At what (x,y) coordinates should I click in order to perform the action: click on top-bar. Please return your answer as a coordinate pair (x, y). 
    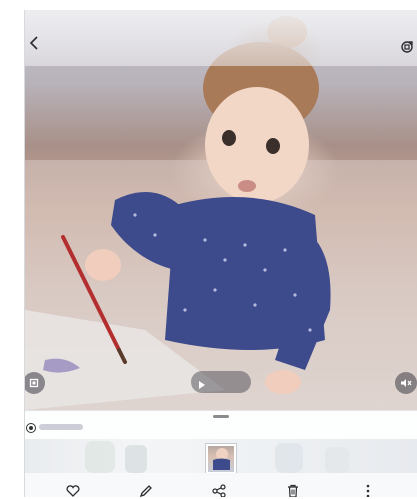
    Looking at the image, I should click on (221, 38).